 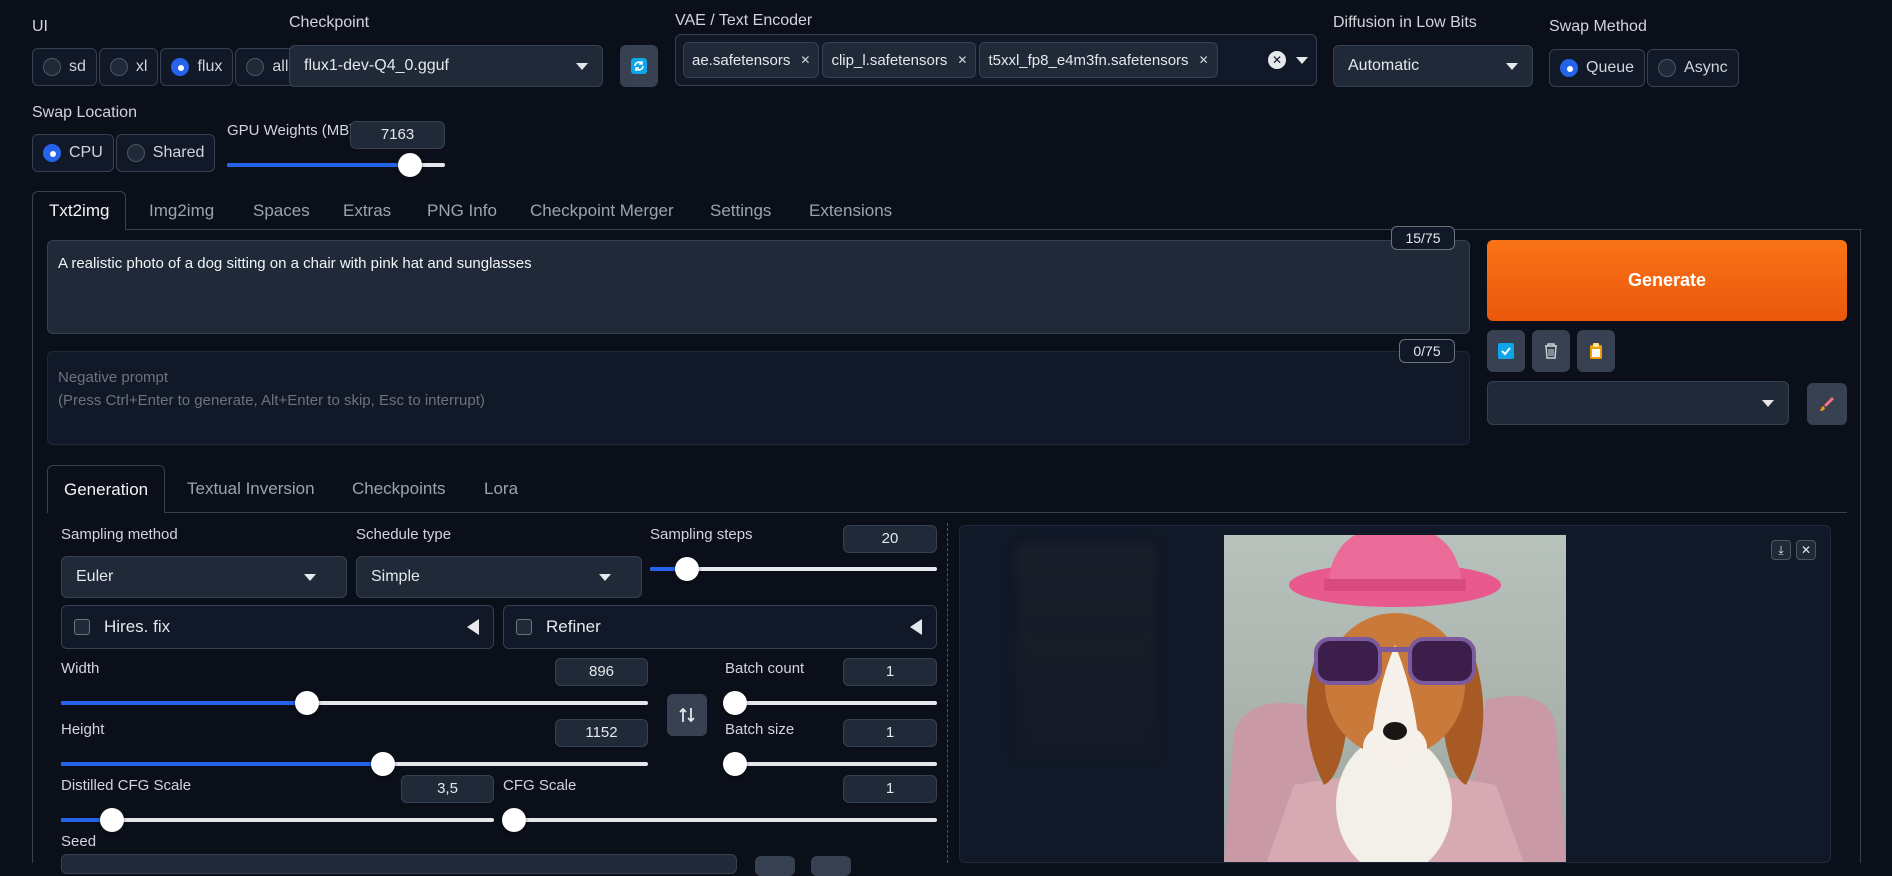 What do you see at coordinates (79, 841) in the screenshot?
I see `seed-label: Seed` at bounding box center [79, 841].